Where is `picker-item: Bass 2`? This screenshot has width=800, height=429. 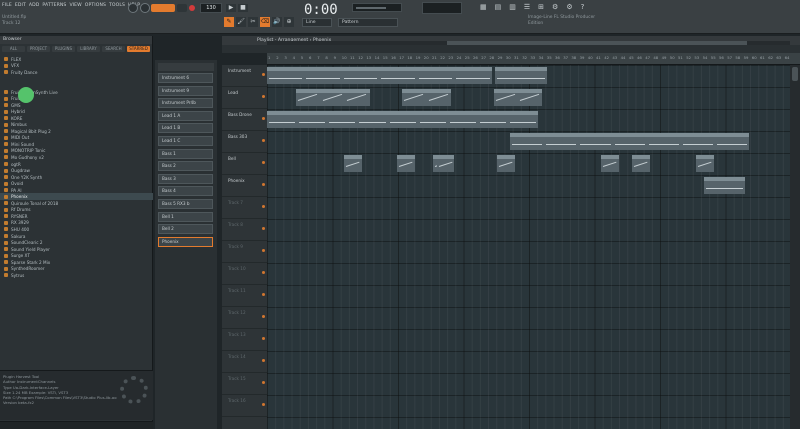 picker-item: Bass 2 is located at coordinates (185, 166).